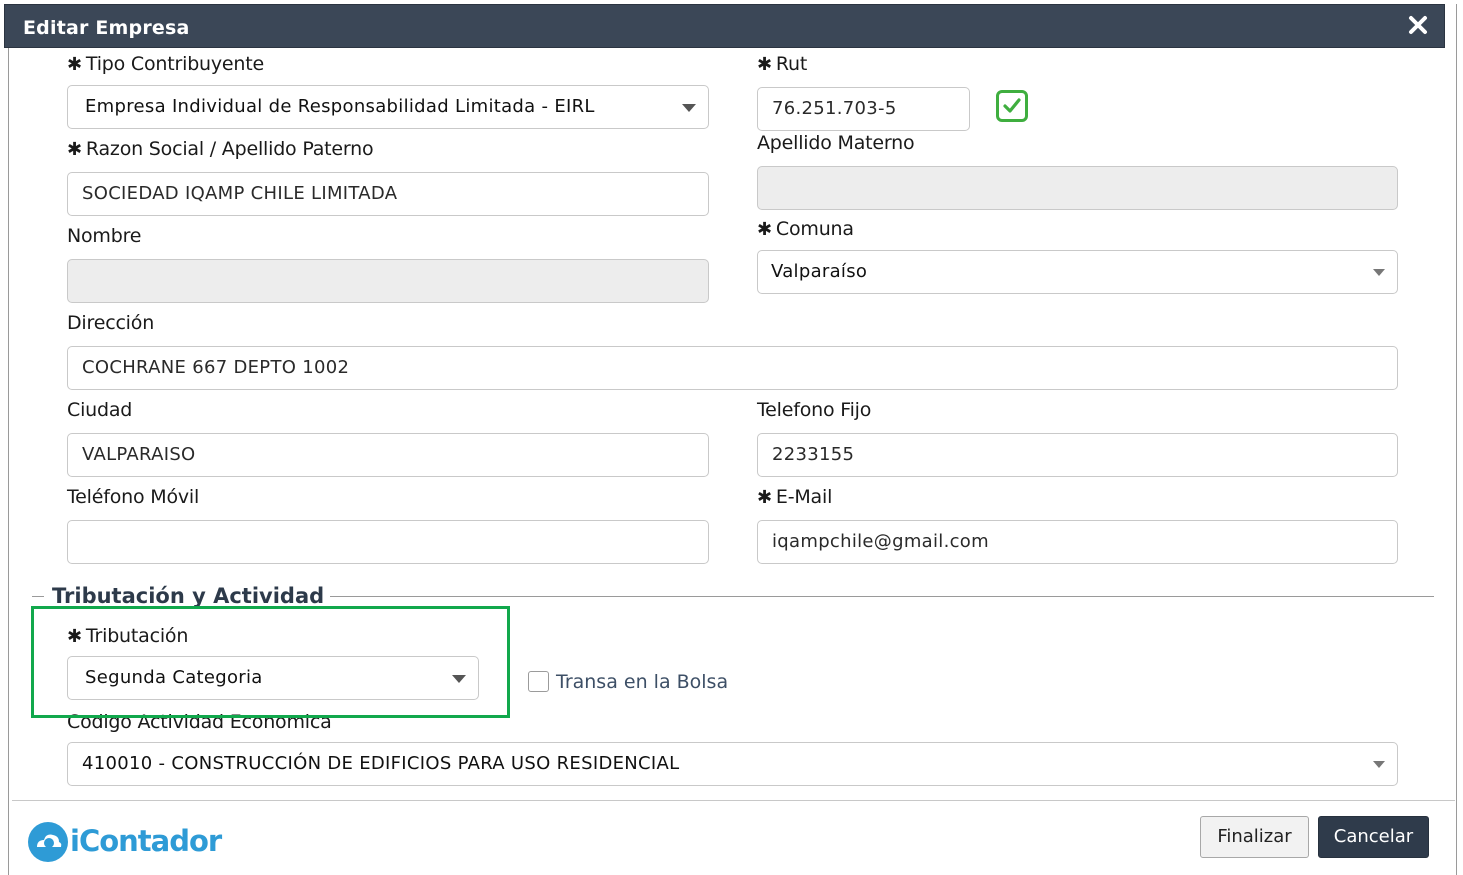 This screenshot has width=1463, height=875. What do you see at coordinates (1418, 25) in the screenshot?
I see `close-icon` at bounding box center [1418, 25].